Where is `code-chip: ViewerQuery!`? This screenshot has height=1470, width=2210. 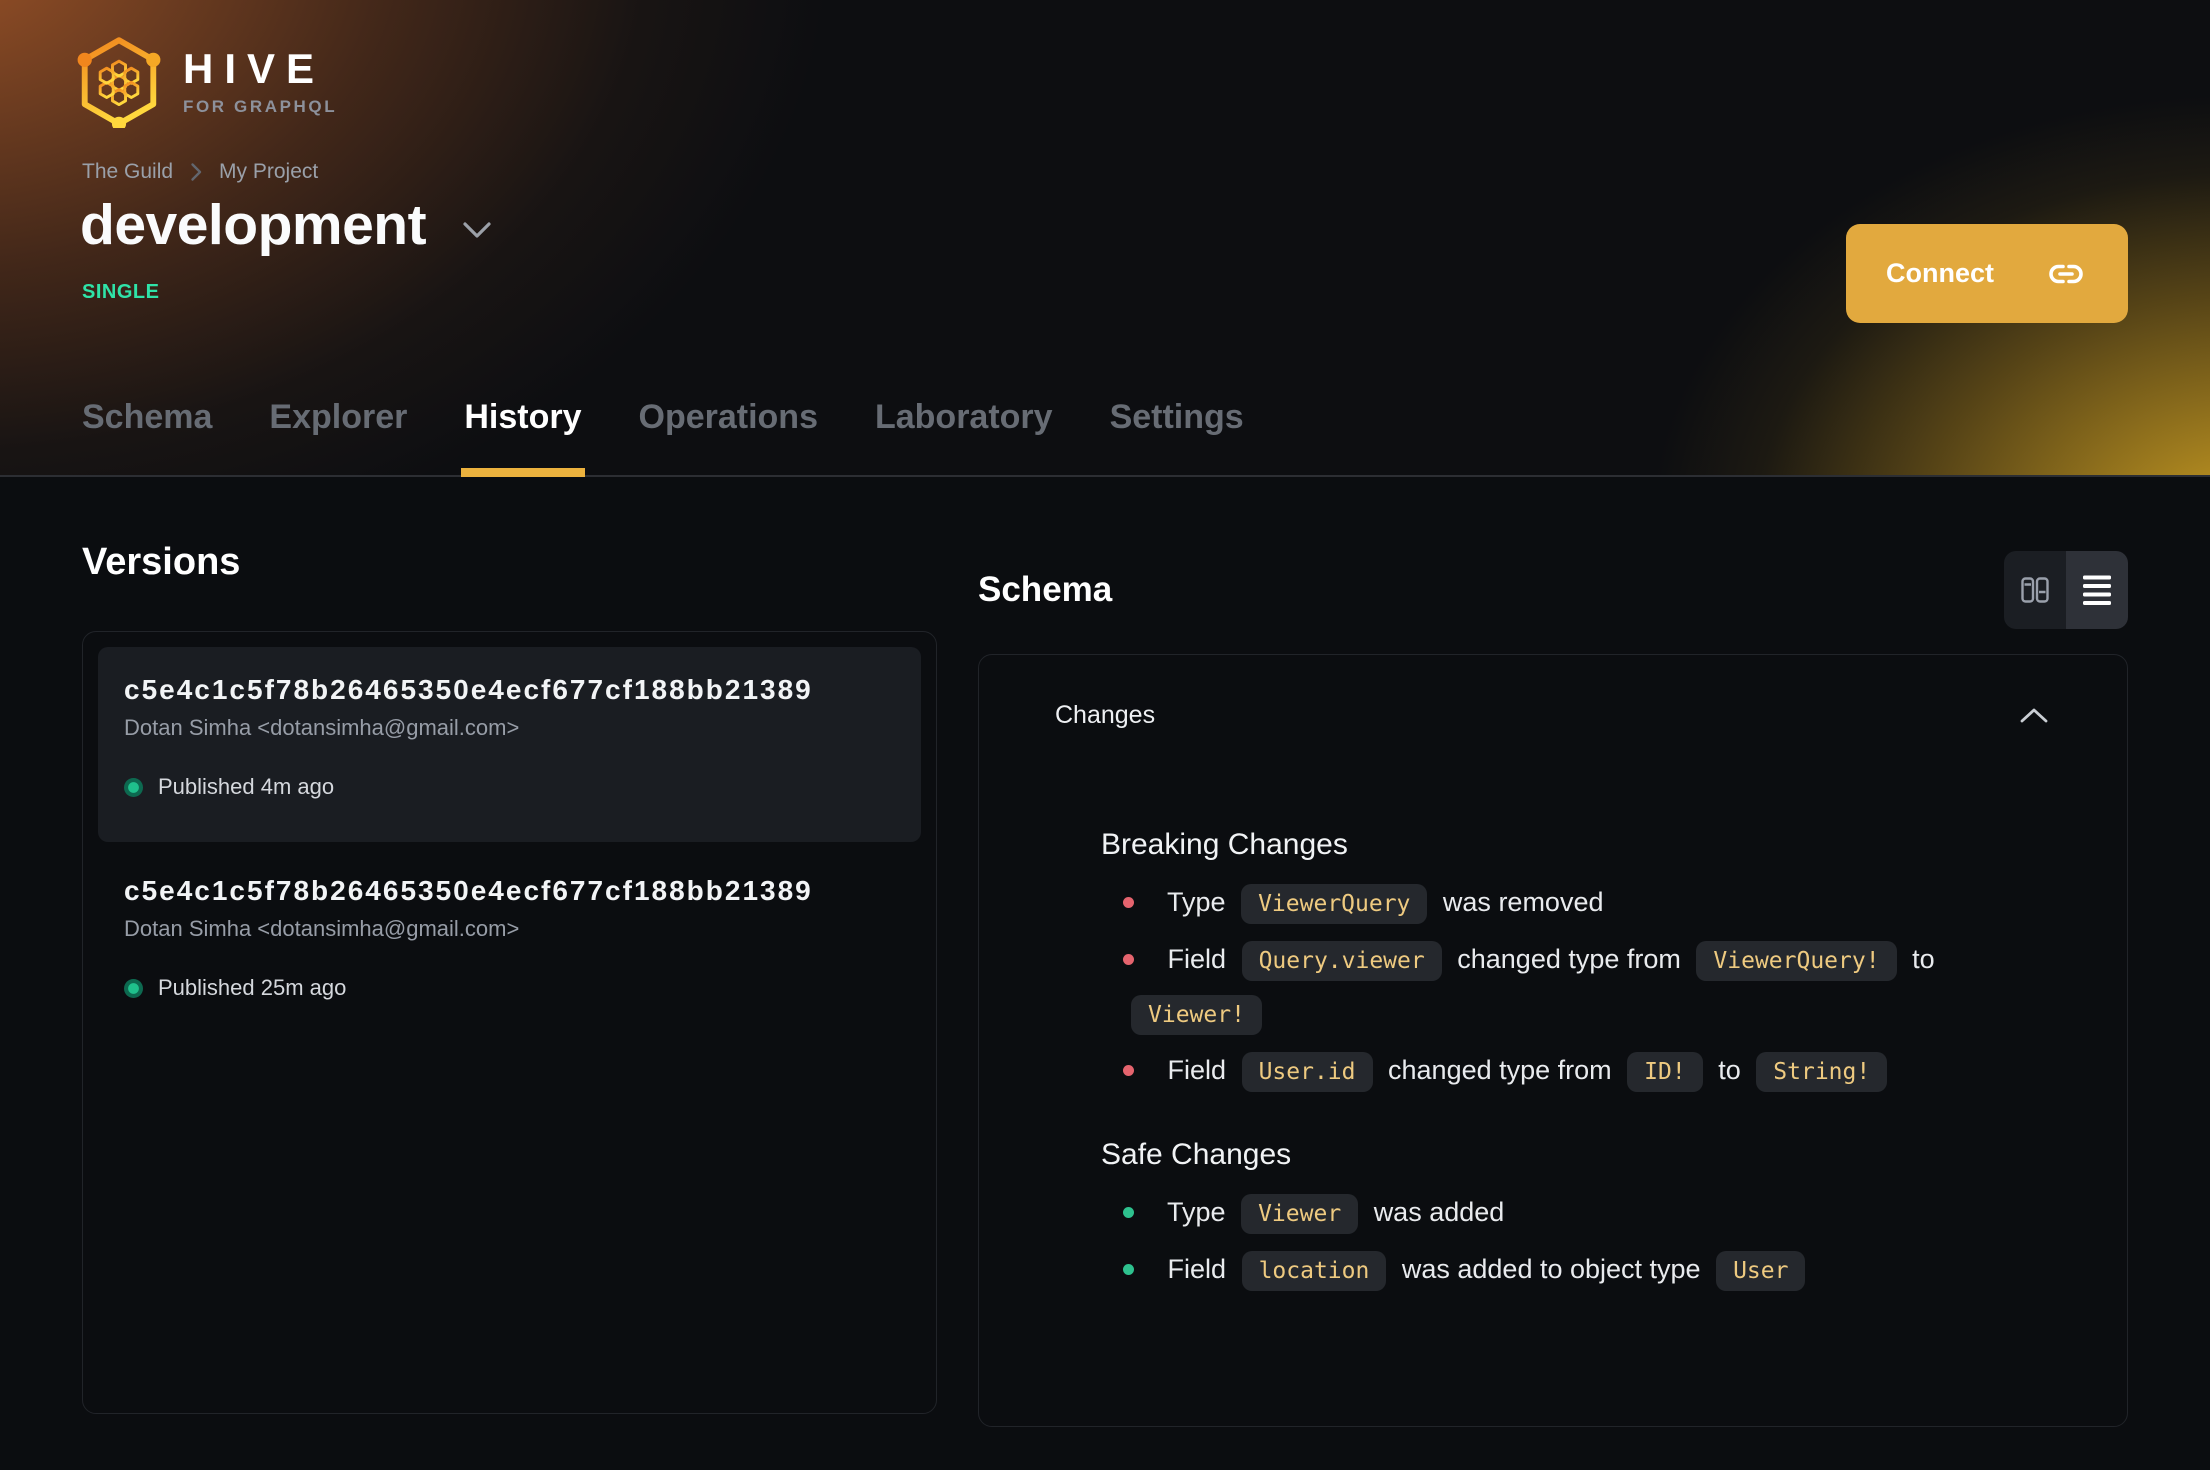
code-chip: ViewerQuery! is located at coordinates (1796, 961).